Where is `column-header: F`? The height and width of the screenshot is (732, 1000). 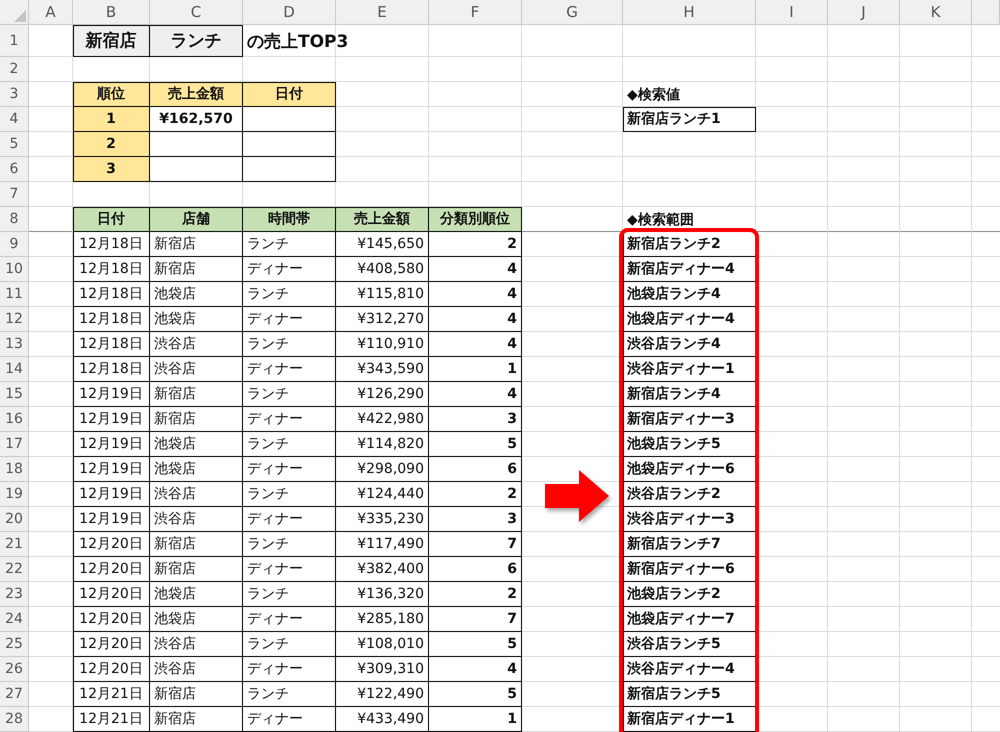 column-header: F is located at coordinates (475, 12).